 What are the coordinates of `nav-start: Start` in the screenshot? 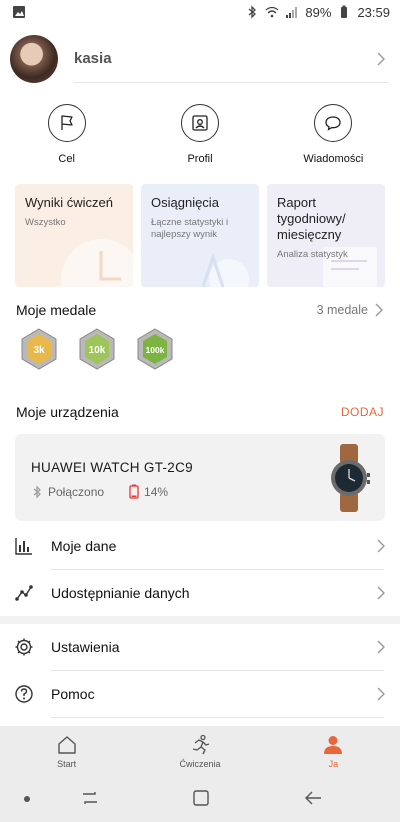 It's located at (66, 751).